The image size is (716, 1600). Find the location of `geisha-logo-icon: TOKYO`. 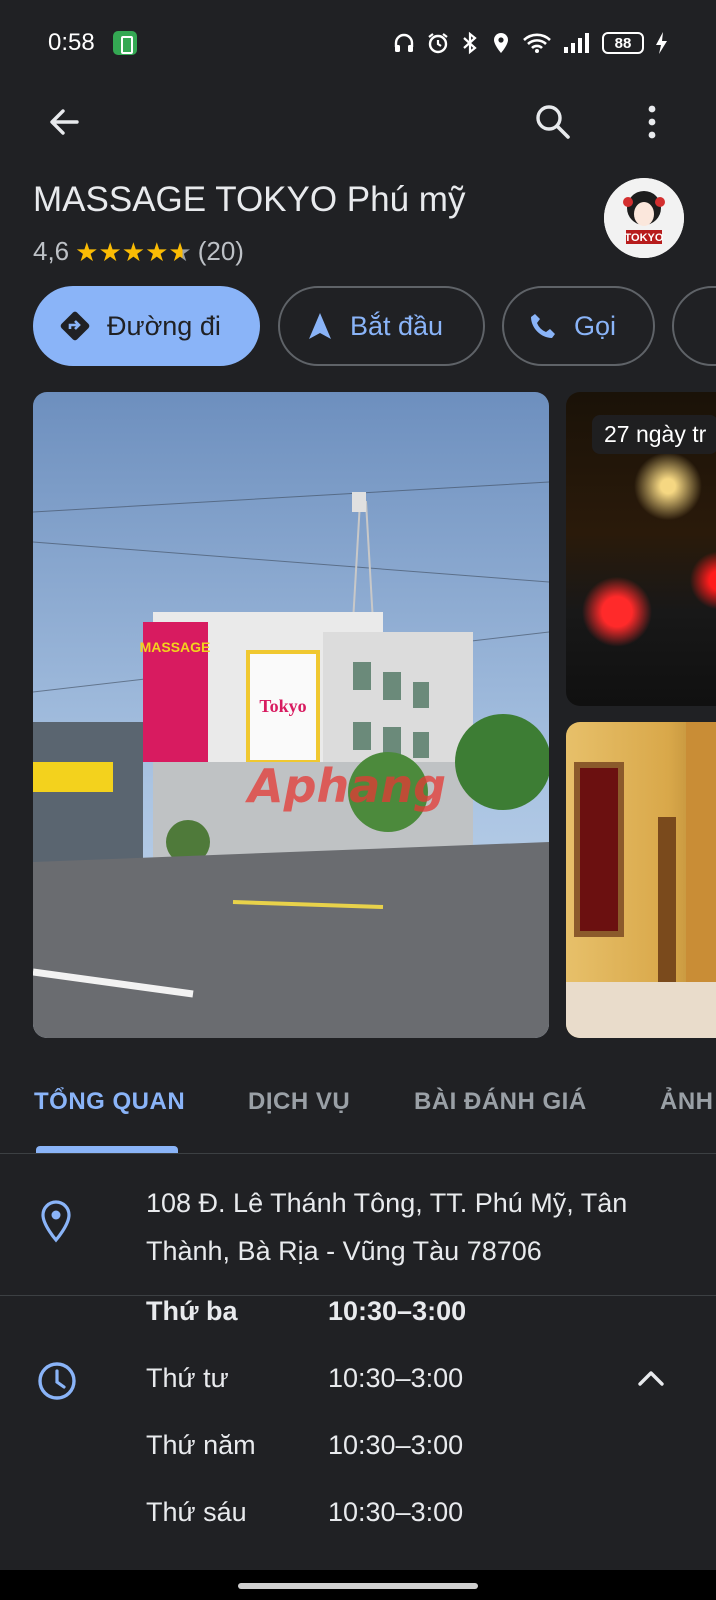

geisha-logo-icon: TOKYO is located at coordinates (644, 218).